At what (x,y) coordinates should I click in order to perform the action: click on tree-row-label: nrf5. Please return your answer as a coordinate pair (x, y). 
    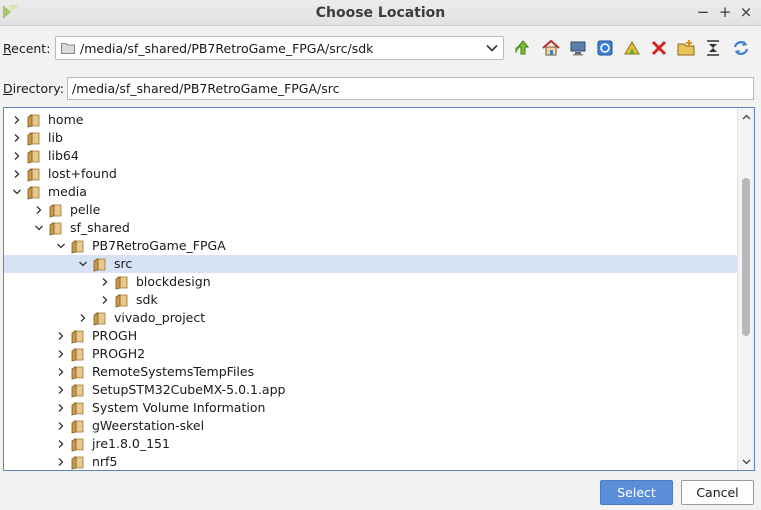
    Looking at the image, I should click on (105, 461).